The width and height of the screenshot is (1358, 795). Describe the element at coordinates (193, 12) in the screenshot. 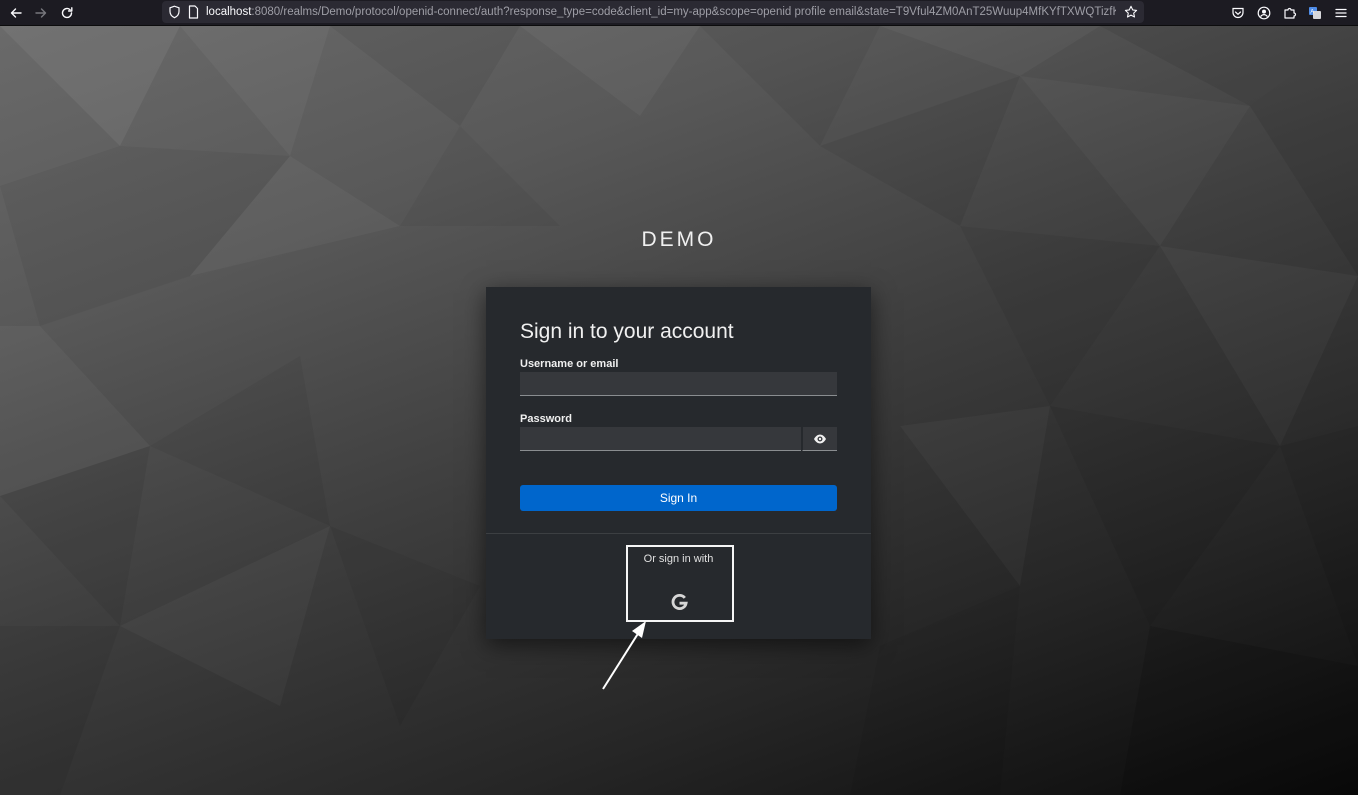

I see `page-icon` at that location.